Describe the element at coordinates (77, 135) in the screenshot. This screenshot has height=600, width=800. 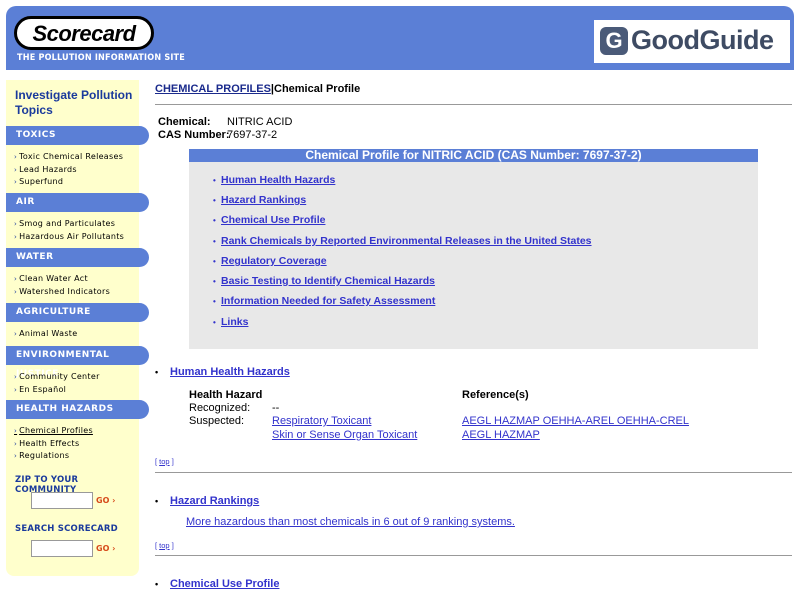
I see `sidebar-section-toxics: TOXICS` at that location.